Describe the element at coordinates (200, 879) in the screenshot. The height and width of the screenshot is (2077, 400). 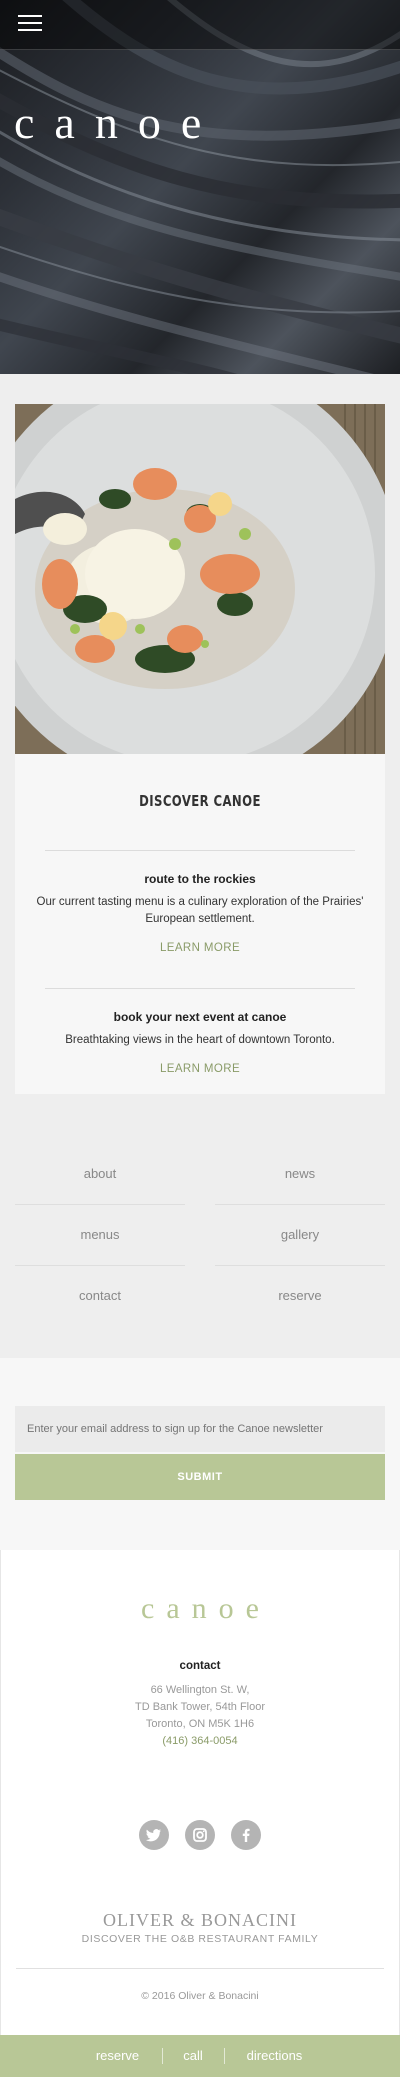
I see `promo-heading: route to the rockies` at that location.